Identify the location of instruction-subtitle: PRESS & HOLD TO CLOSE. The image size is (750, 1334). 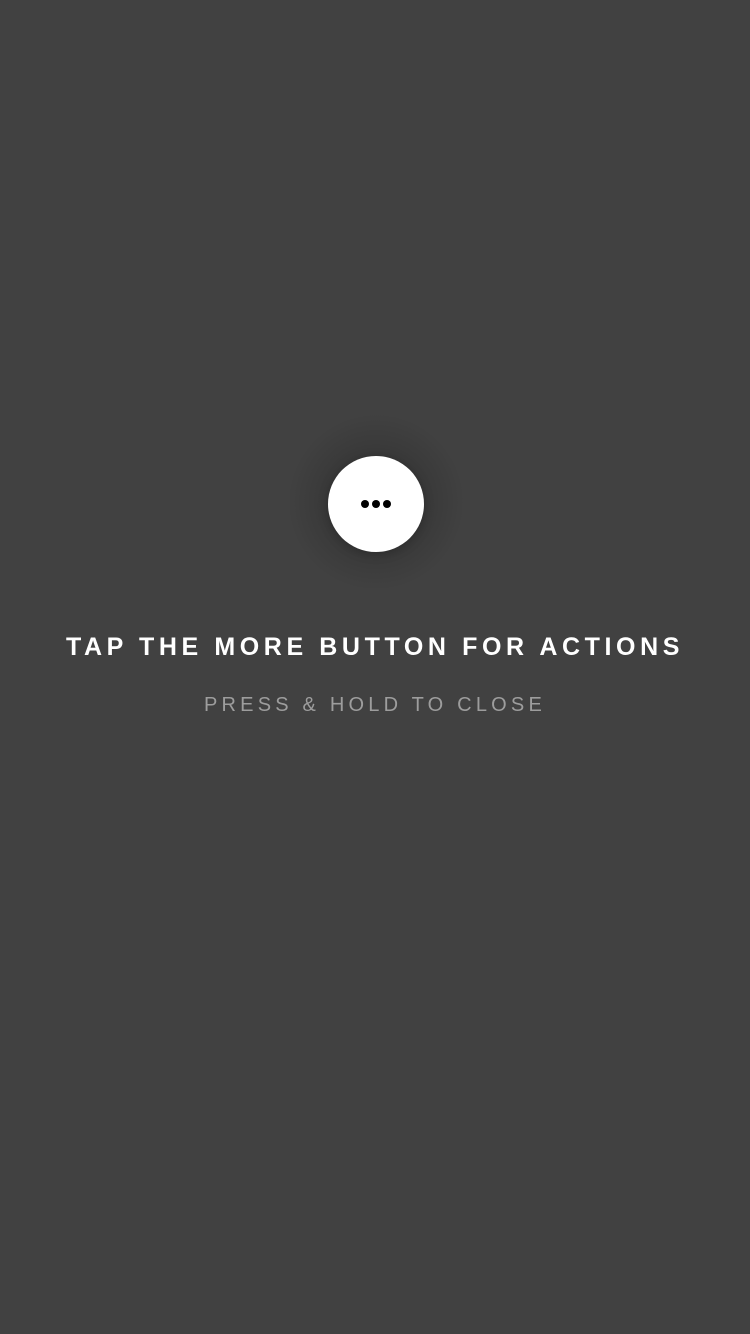
(375, 705).